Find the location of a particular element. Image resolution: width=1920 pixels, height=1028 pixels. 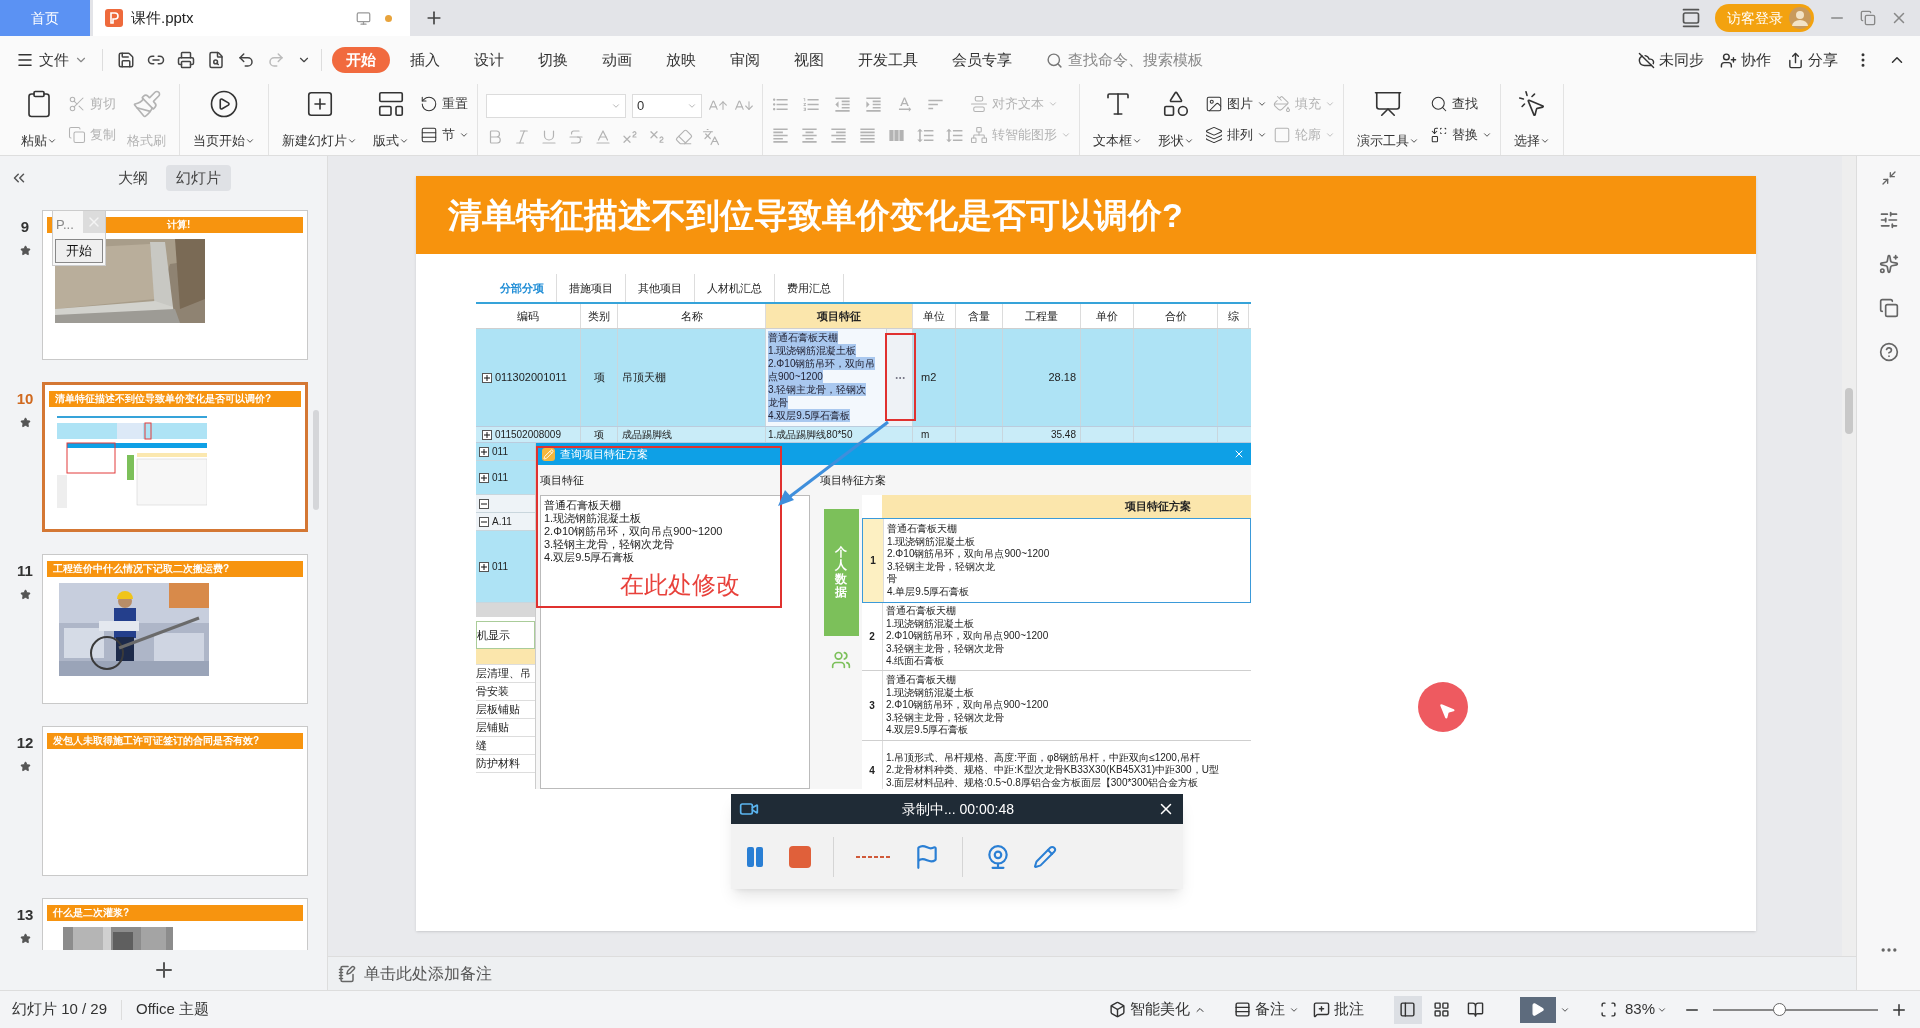

table-cell-text: 011502008009 is located at coordinates (528, 435).